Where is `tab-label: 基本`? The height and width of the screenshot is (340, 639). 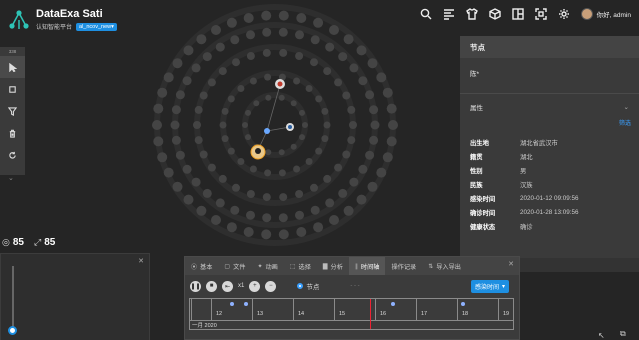 tab-label: 基本 is located at coordinates (206, 267).